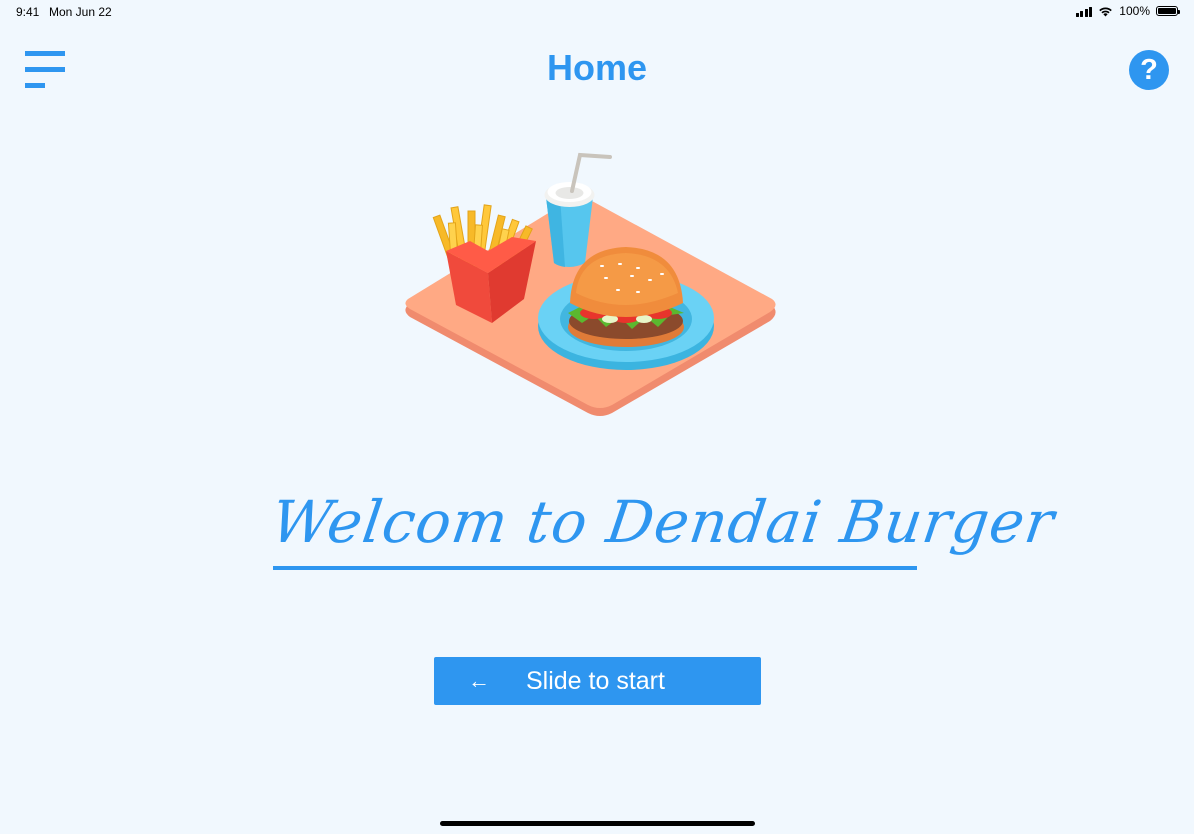 The width and height of the screenshot is (1194, 834). I want to click on welcome-banner: Welcom to Dendai Burger, so click(663, 543).